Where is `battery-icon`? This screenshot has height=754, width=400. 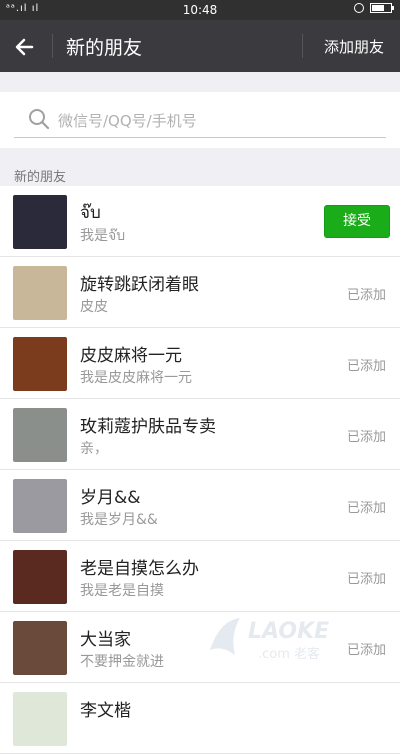
battery-icon is located at coordinates (382, 8).